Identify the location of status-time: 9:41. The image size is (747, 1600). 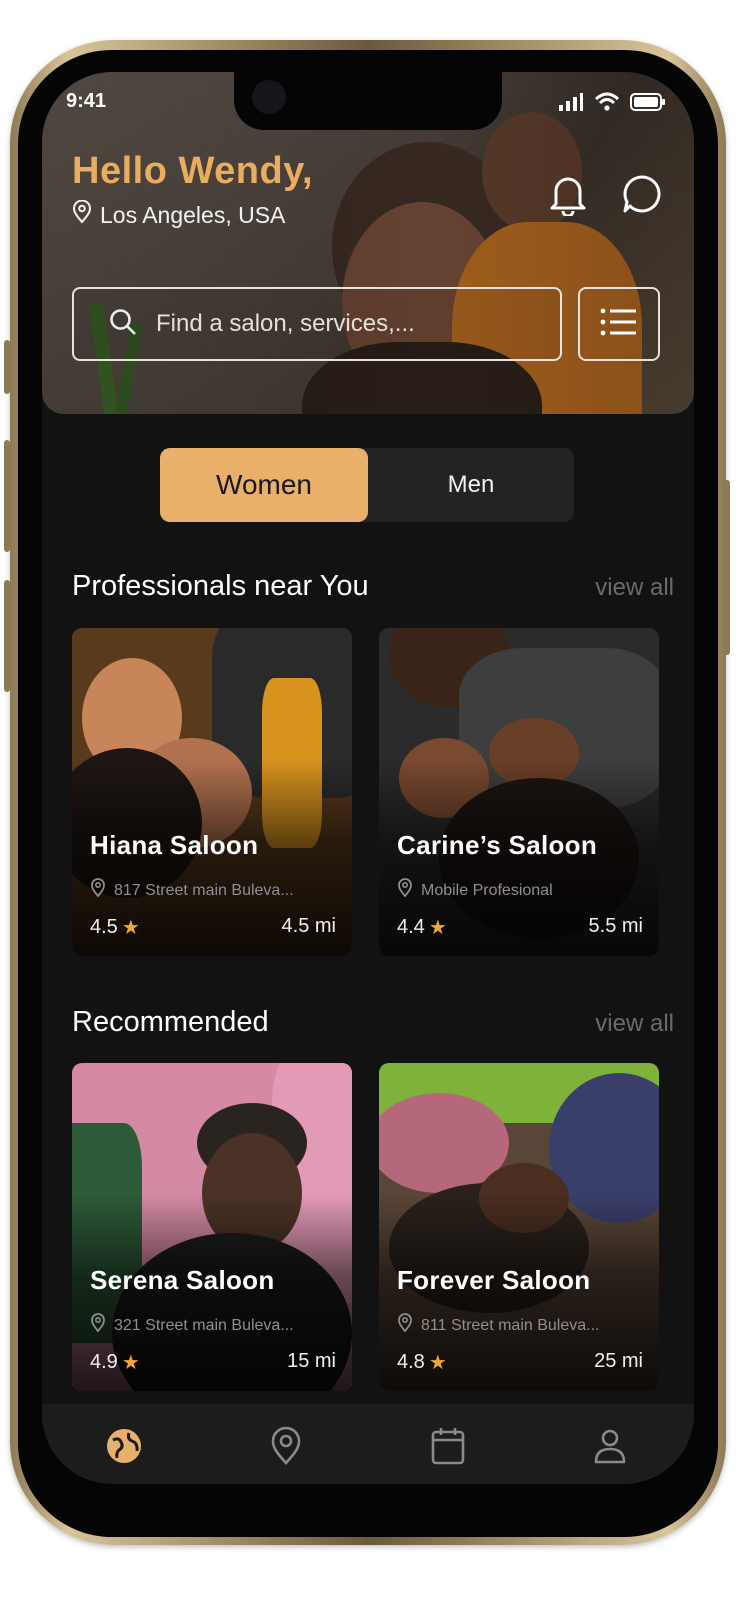
(86, 101).